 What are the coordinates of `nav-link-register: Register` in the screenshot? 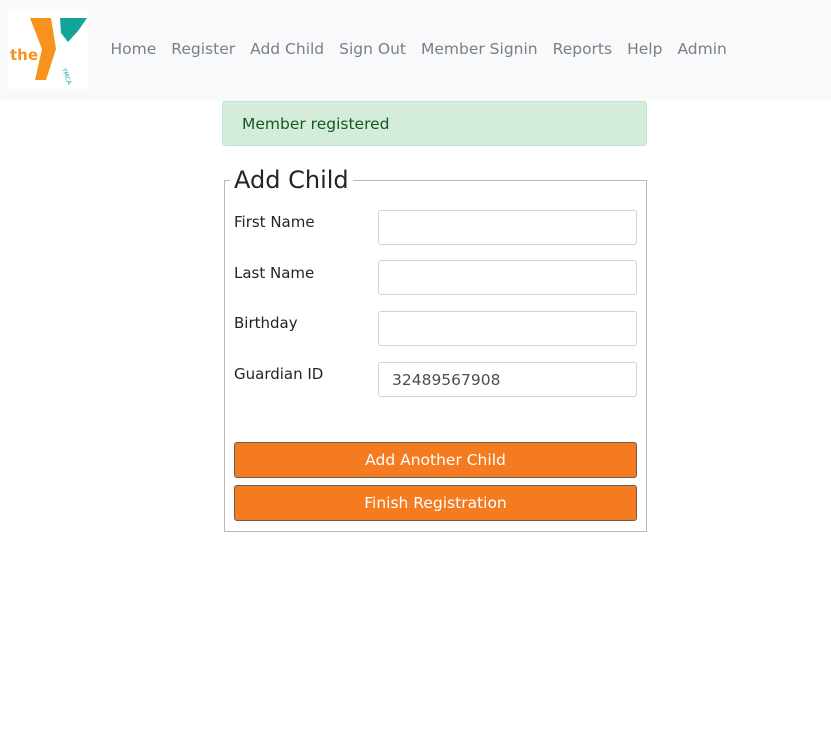 It's located at (203, 49).